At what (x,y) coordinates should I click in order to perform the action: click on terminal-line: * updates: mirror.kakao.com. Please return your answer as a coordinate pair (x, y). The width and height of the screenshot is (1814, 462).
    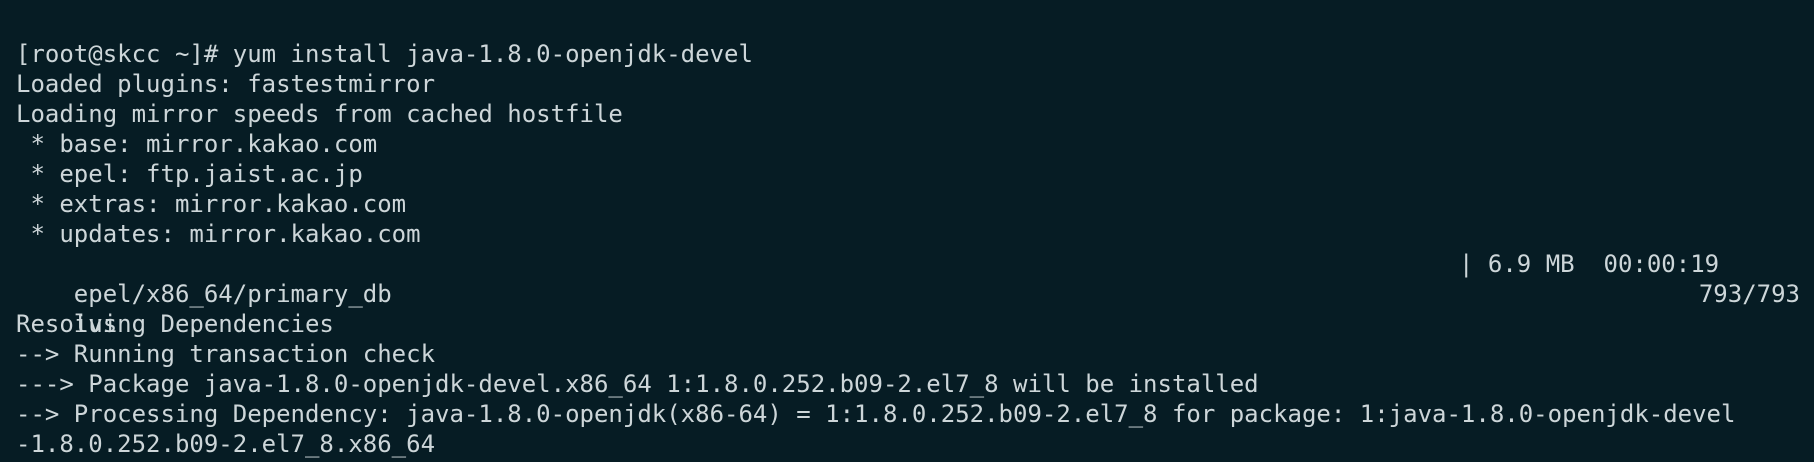
    Looking at the image, I should click on (218, 234).